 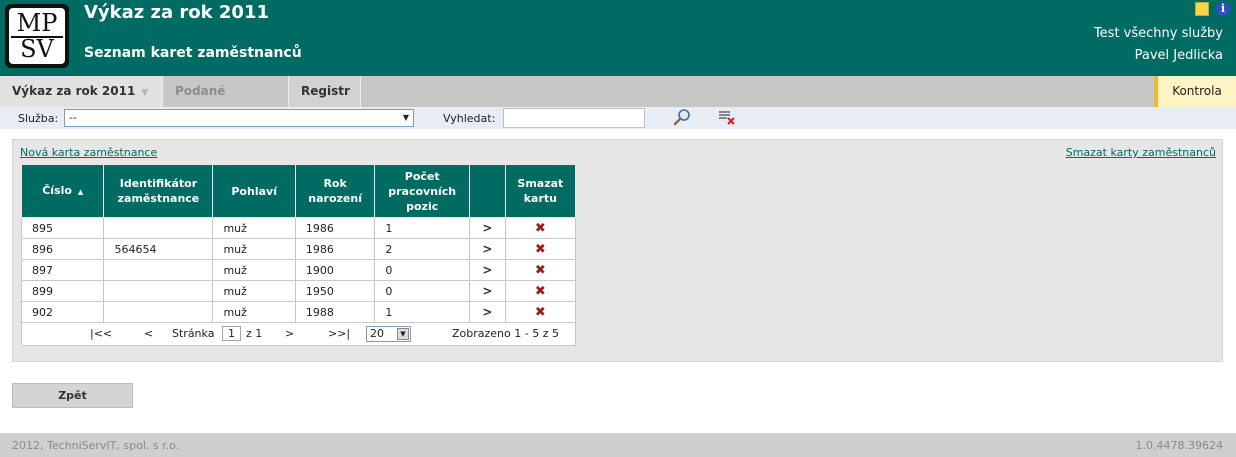 I want to click on table-row: 897 muž 1900 0 > ✖, so click(x=298, y=270).